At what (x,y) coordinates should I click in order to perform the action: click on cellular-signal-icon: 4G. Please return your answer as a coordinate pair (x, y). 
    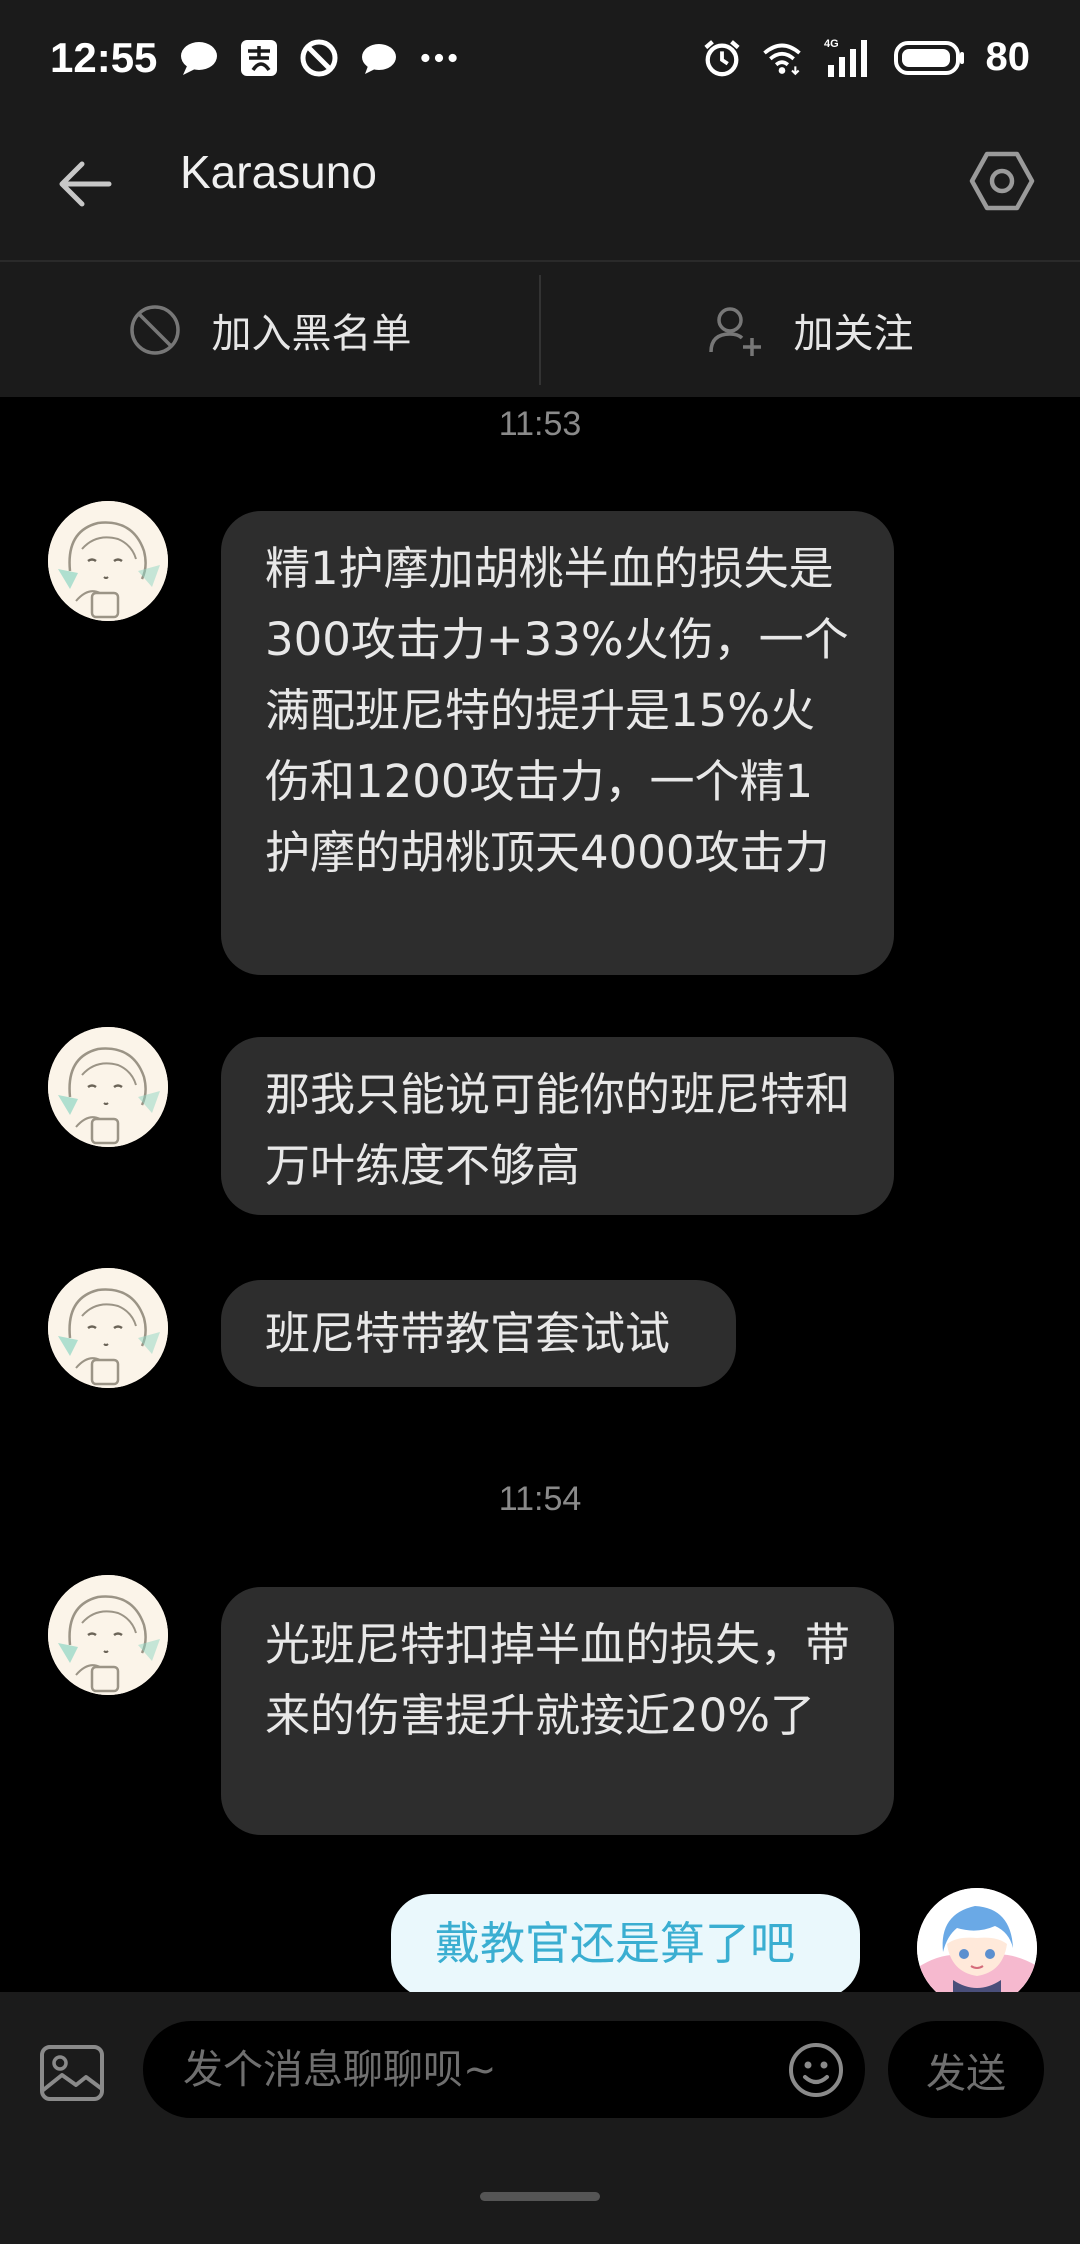
    Looking at the image, I should click on (848, 58).